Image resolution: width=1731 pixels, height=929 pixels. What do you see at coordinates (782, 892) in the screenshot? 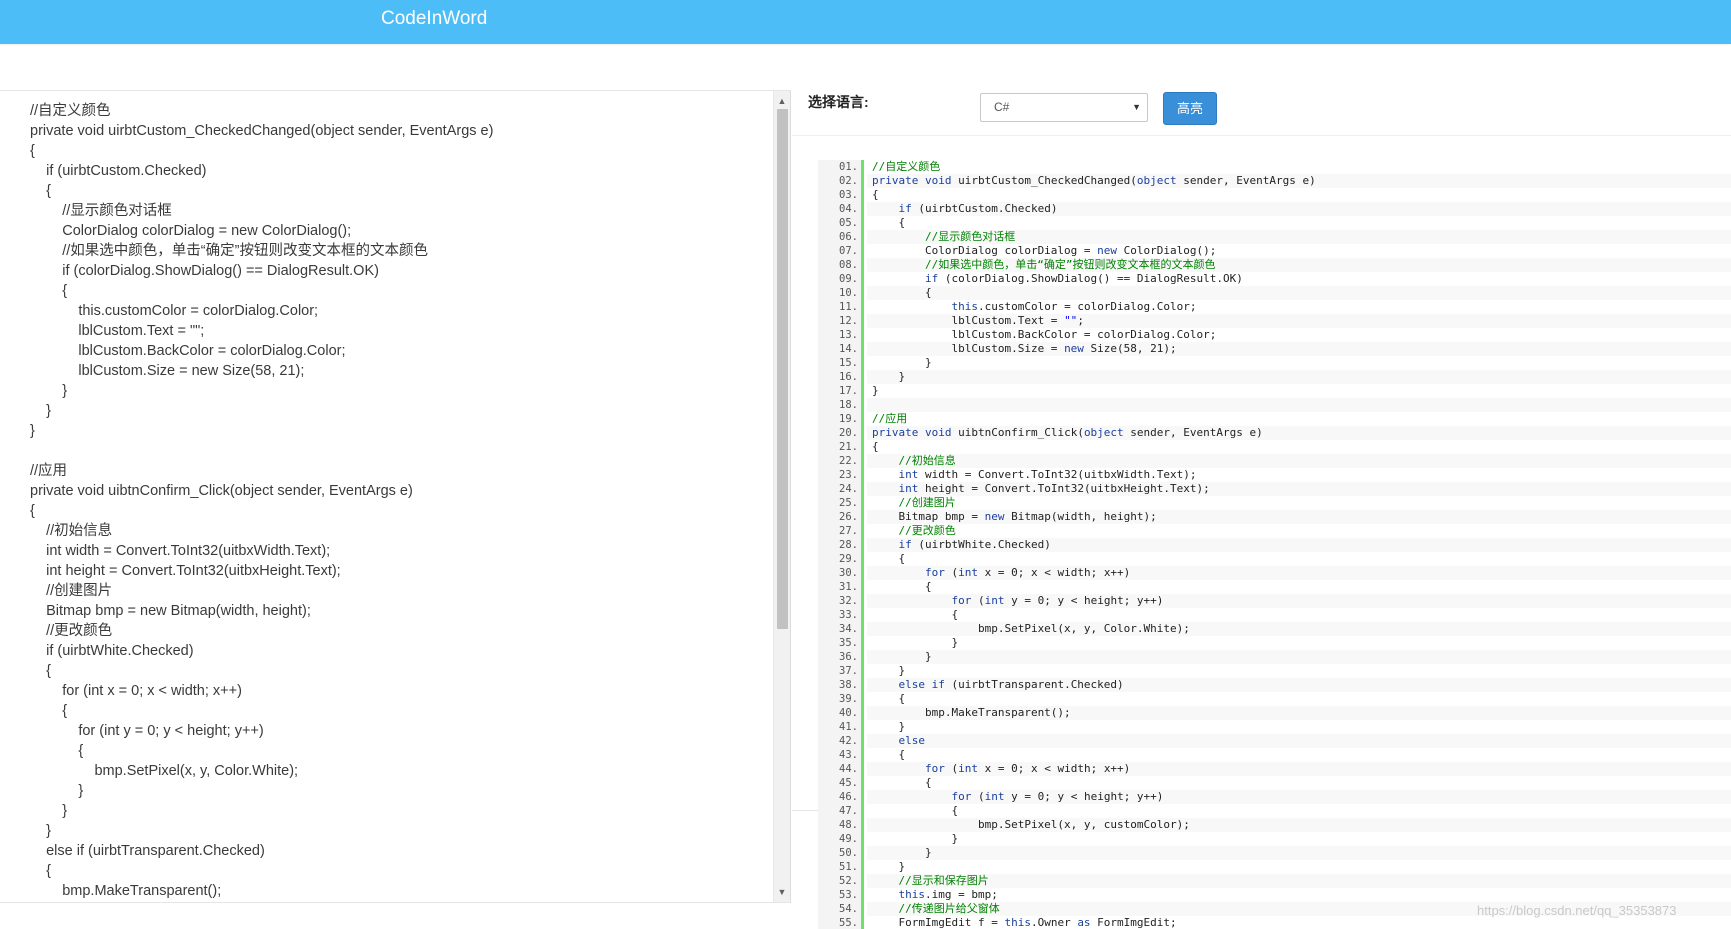
I see `scroll-down-arrow-icon: ▼` at bounding box center [782, 892].